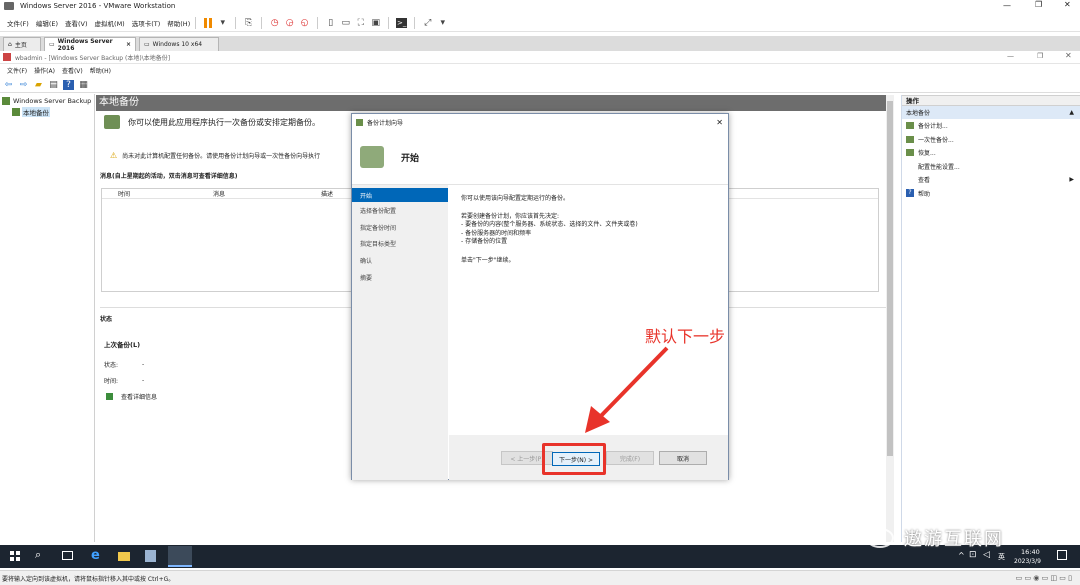 The height and width of the screenshot is (585, 1080). Describe the element at coordinates (890, 278) in the screenshot. I see `scrollbar-thumb` at that location.